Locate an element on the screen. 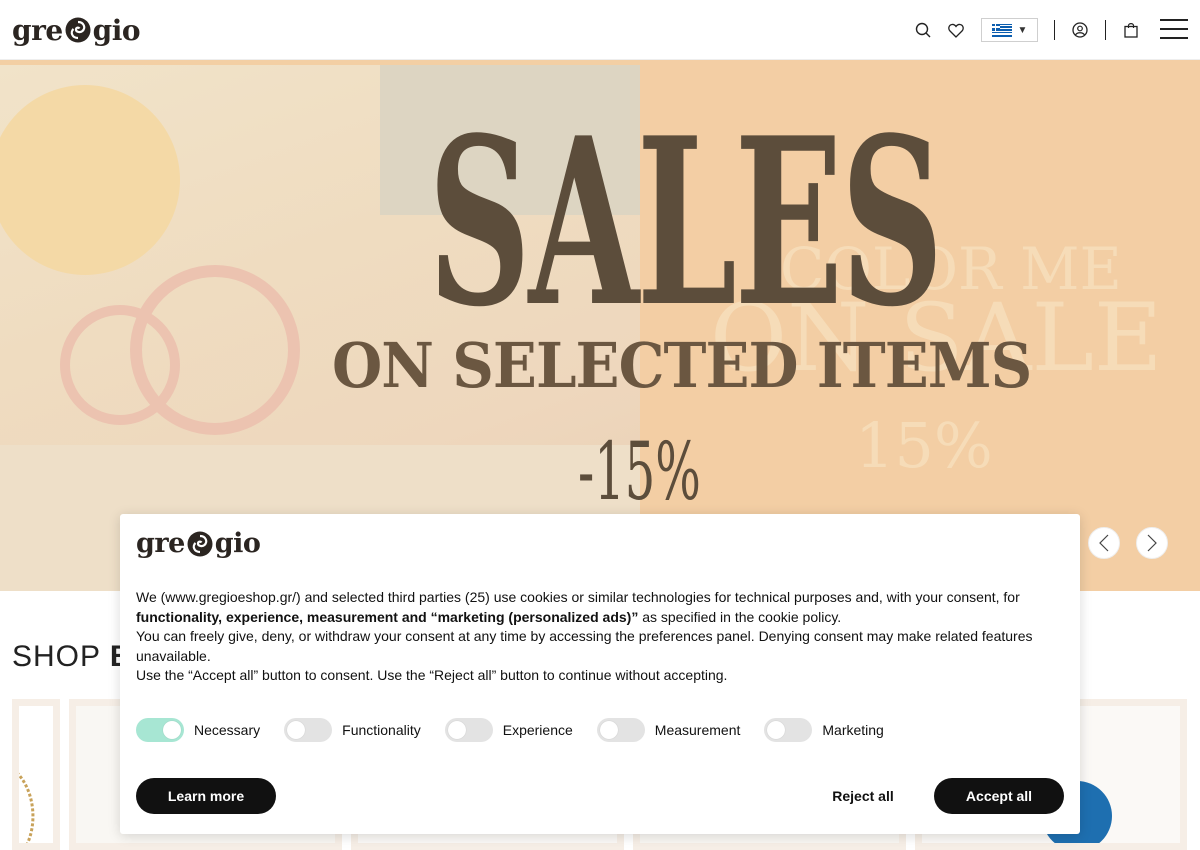  user-icon is located at coordinates (1080, 30).